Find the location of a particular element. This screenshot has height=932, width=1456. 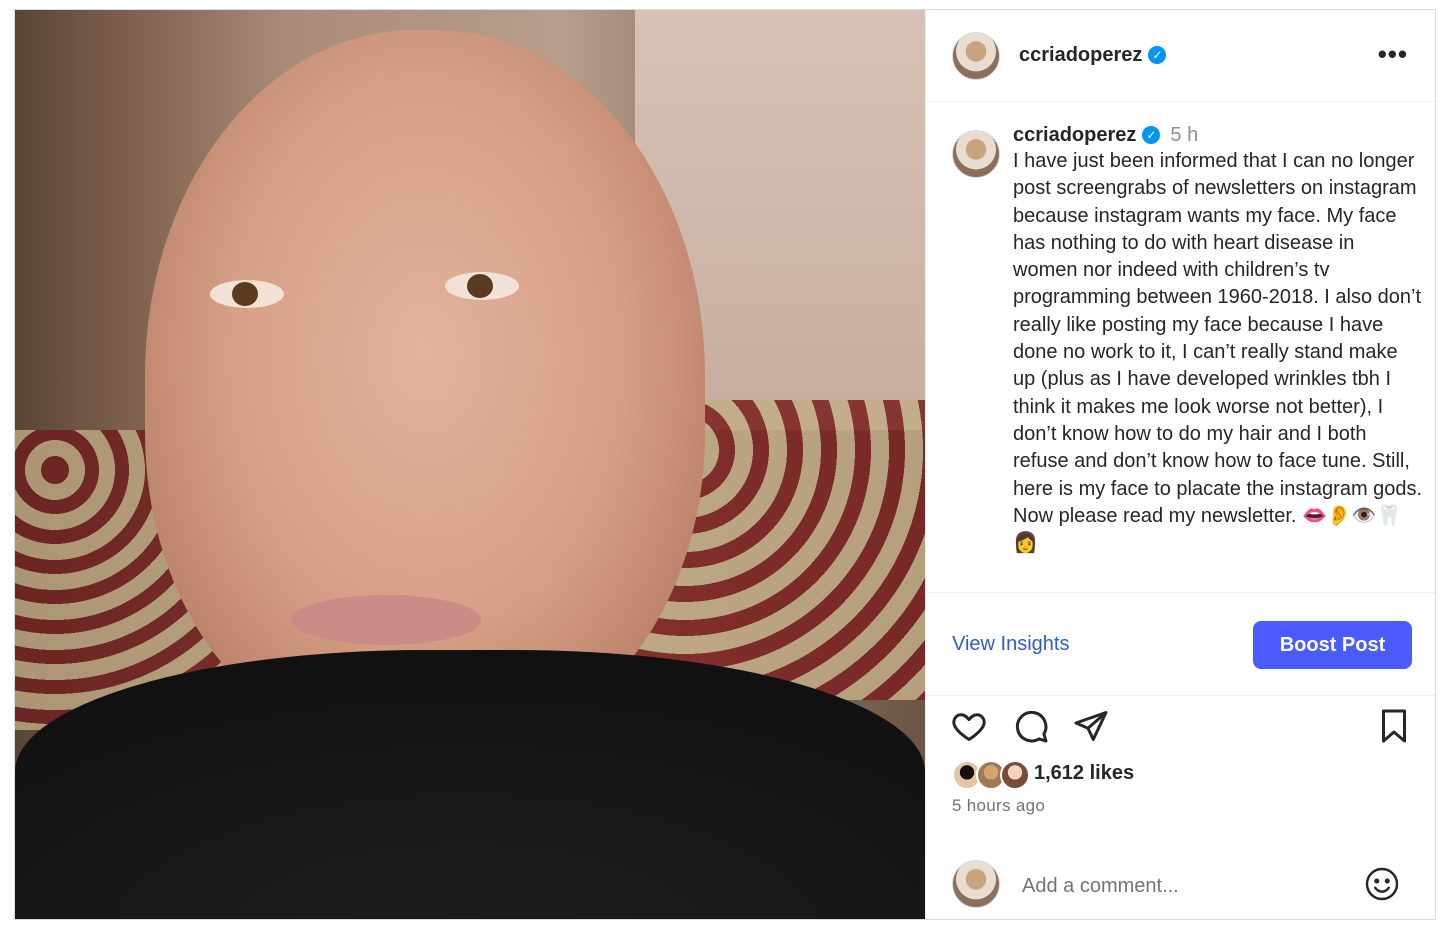

boost-post-button: Boost Post is located at coordinates (1332, 645).